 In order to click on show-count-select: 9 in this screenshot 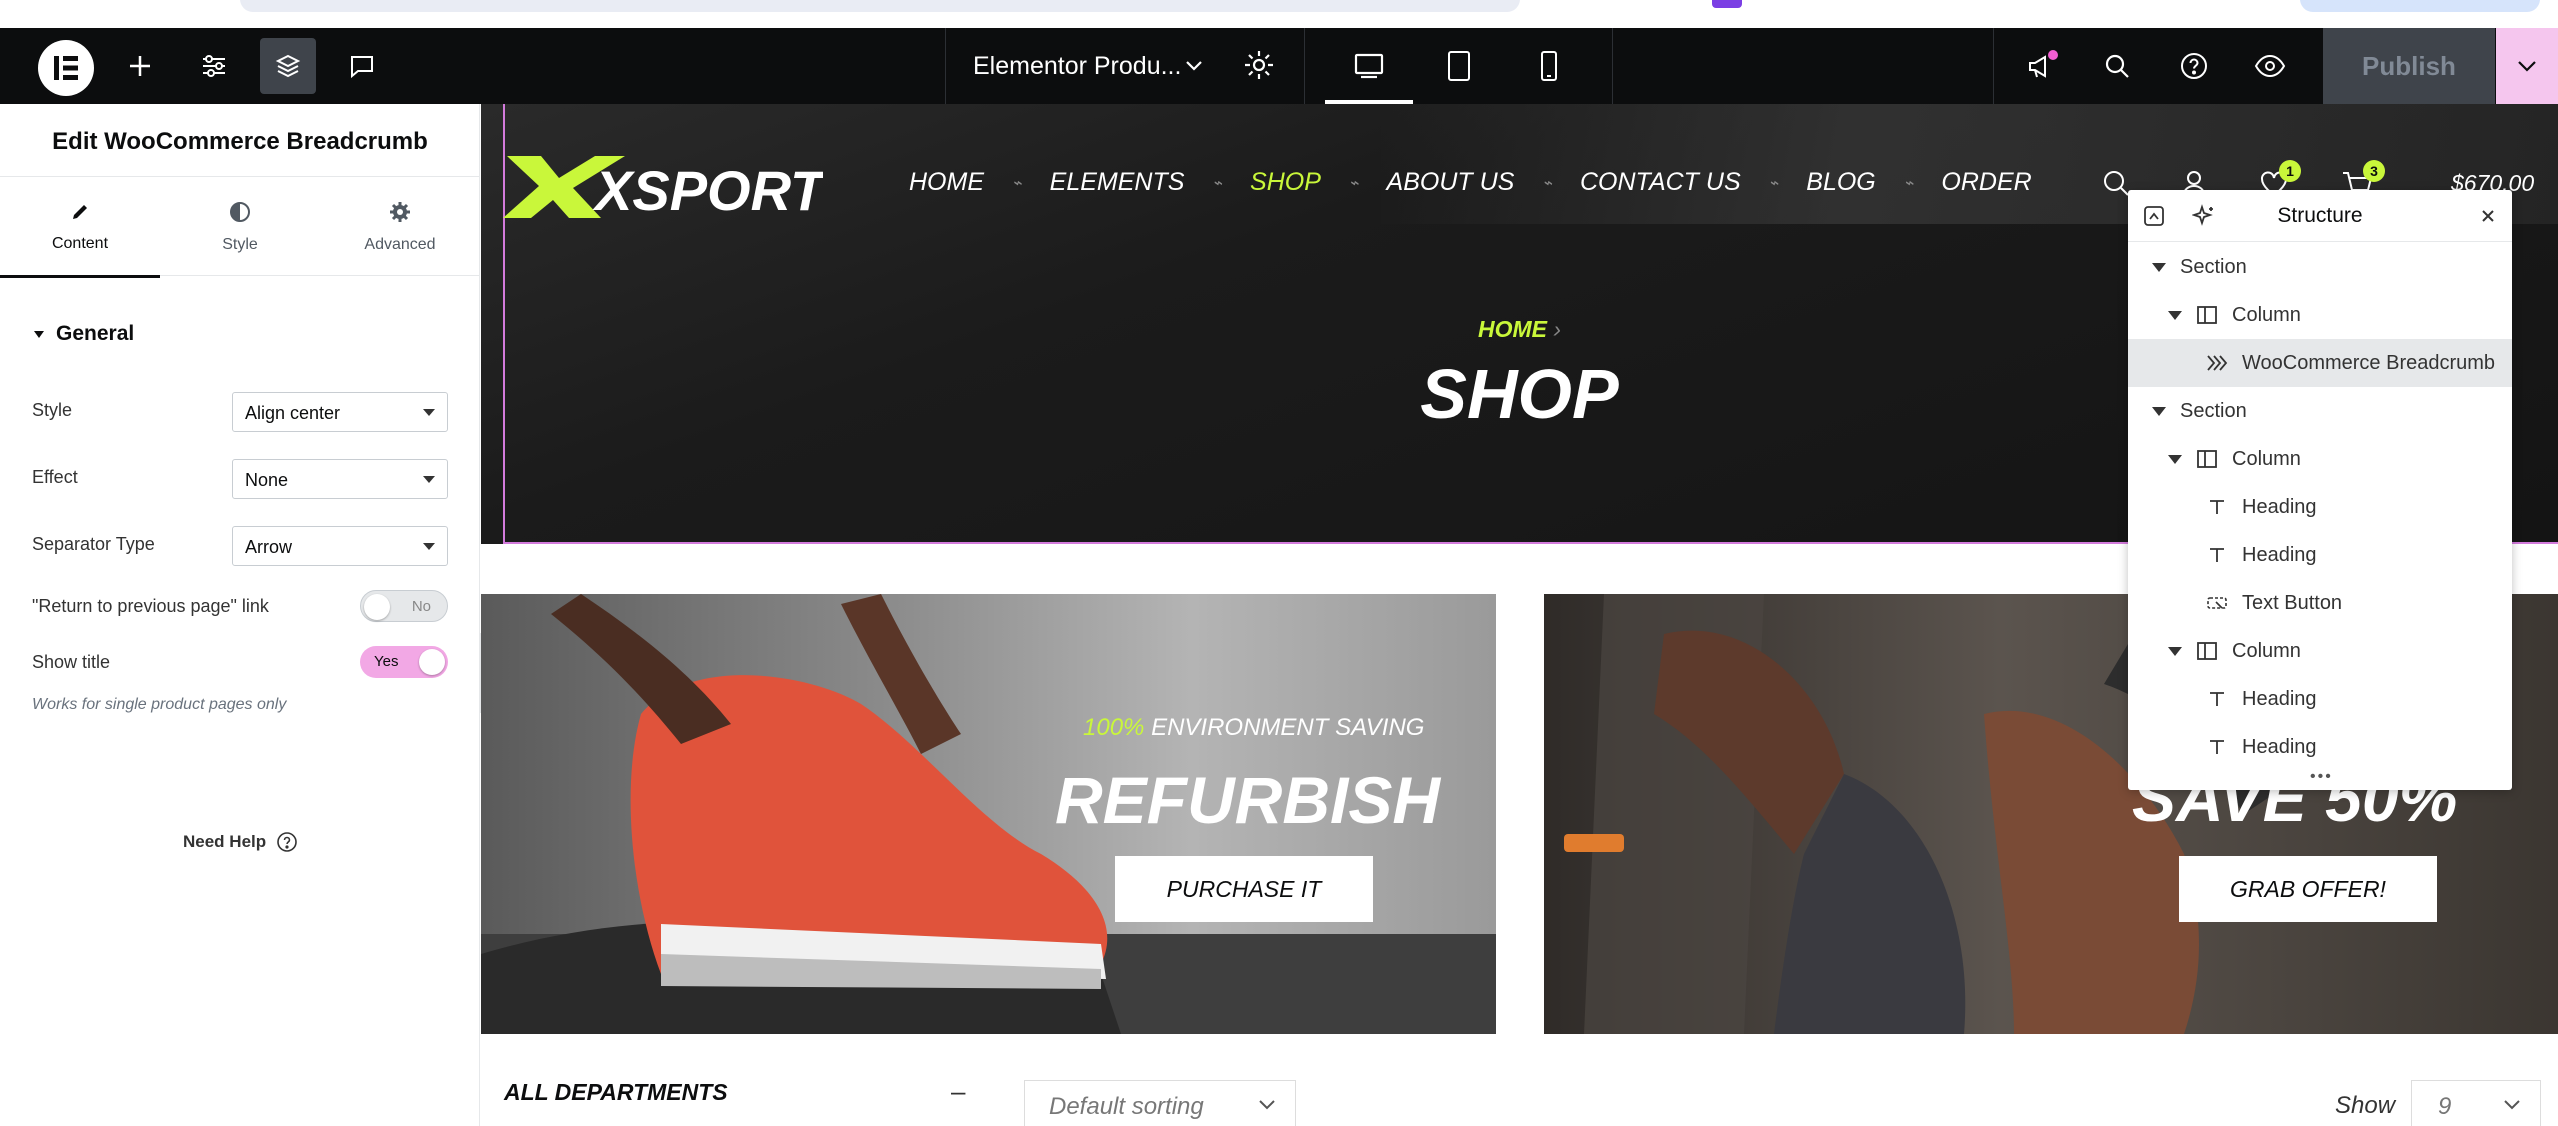, I will do `click(2476, 1103)`.